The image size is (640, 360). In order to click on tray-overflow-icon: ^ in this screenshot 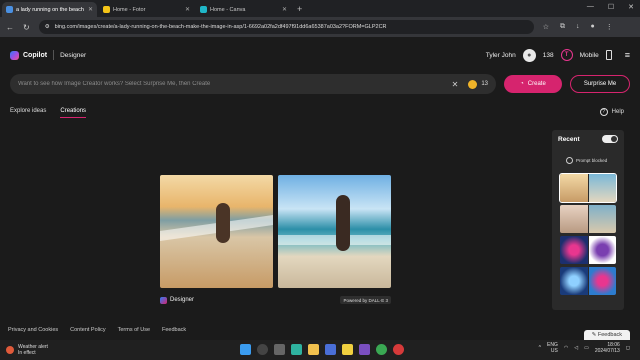, I will do `click(540, 348)`.